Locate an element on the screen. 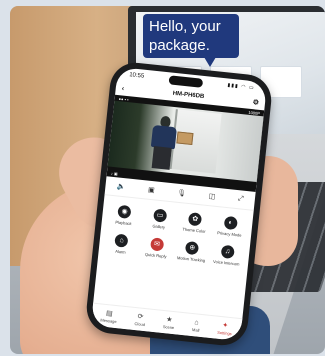 This screenshot has width=325, height=356. feature-label: Voice Intercom is located at coordinates (226, 262).